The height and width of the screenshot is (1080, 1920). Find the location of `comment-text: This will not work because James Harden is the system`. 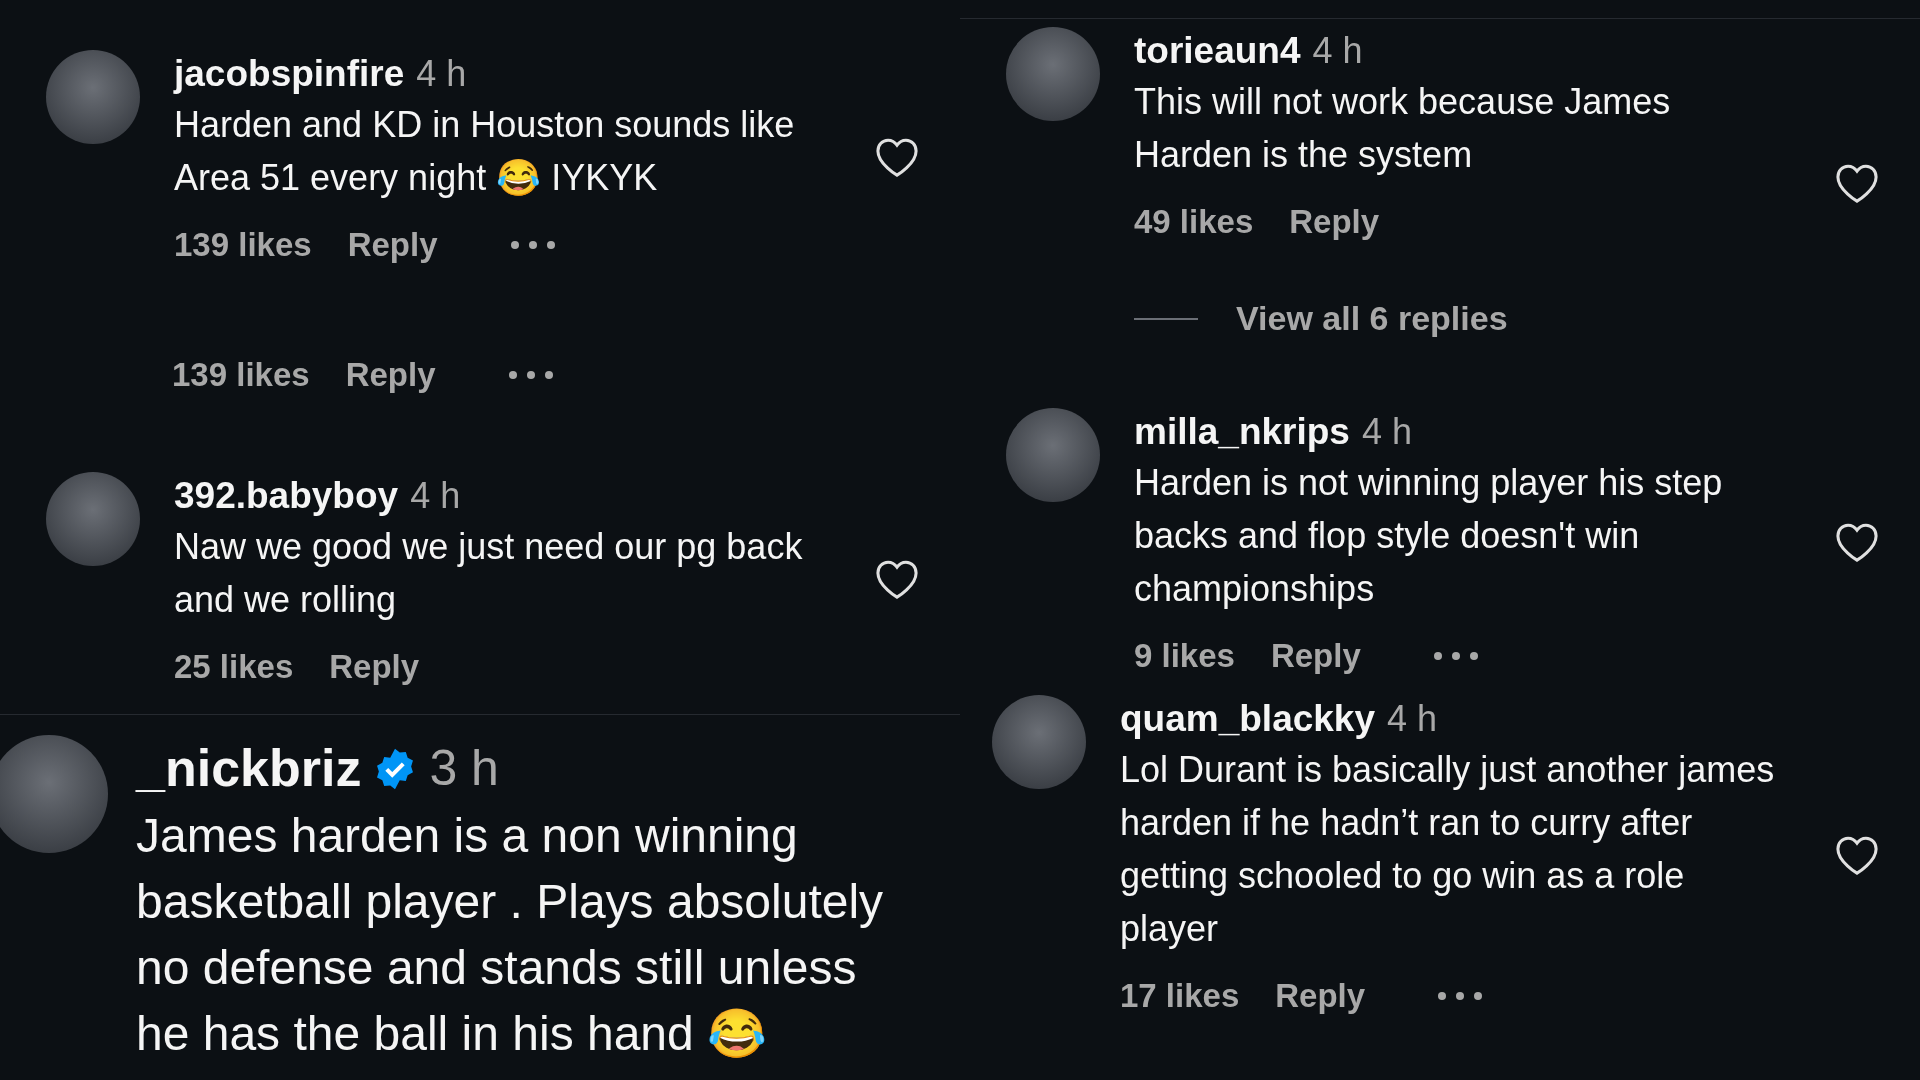

comment-text: This will not work because James Harden is the system is located at coordinates (1403, 129).